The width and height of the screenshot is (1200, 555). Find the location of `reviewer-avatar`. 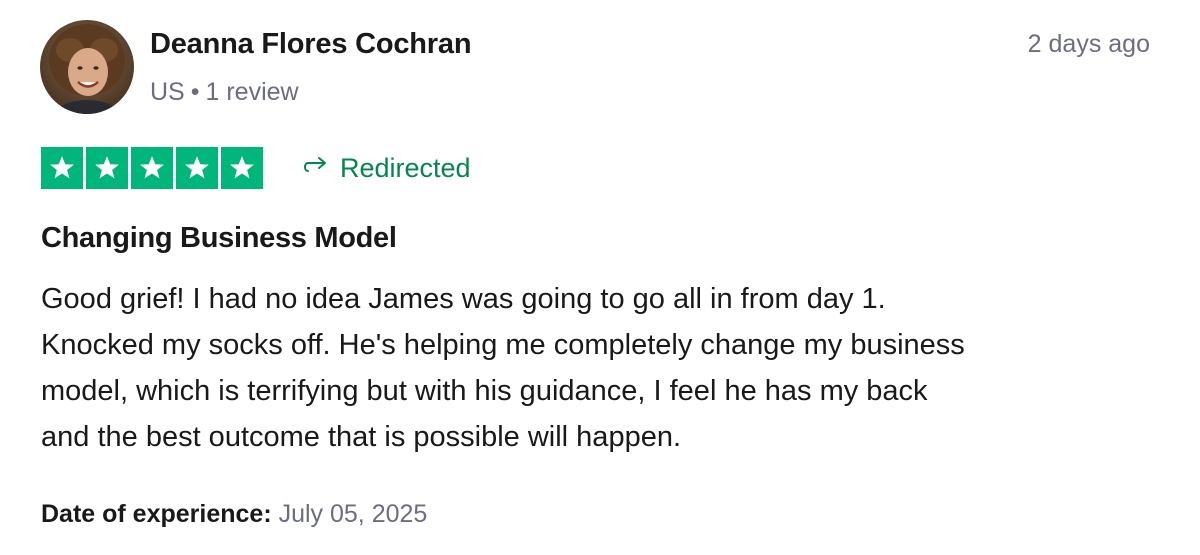

reviewer-avatar is located at coordinates (87, 67).